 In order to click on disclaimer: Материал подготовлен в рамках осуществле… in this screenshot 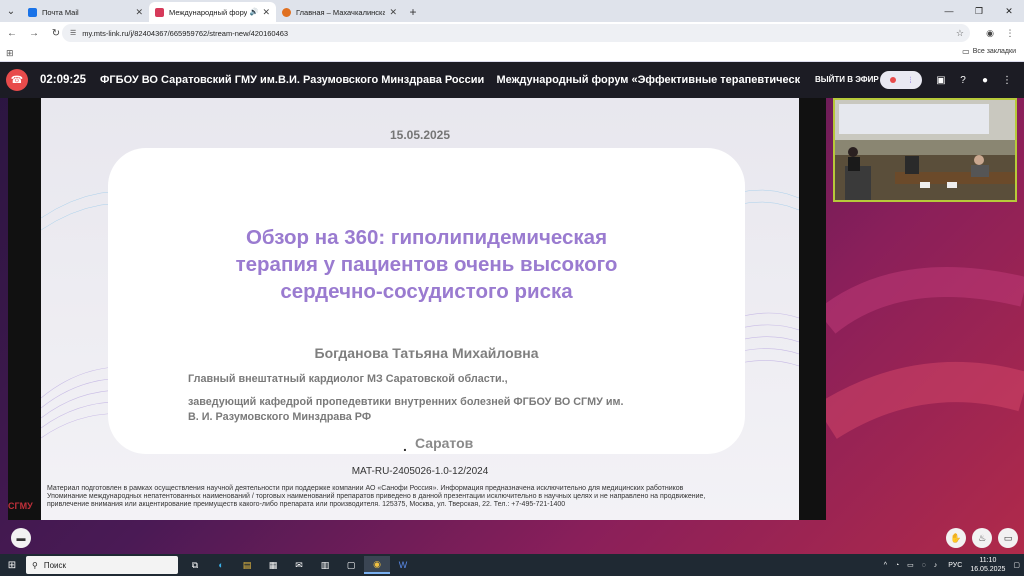, I will do `click(421, 497)`.